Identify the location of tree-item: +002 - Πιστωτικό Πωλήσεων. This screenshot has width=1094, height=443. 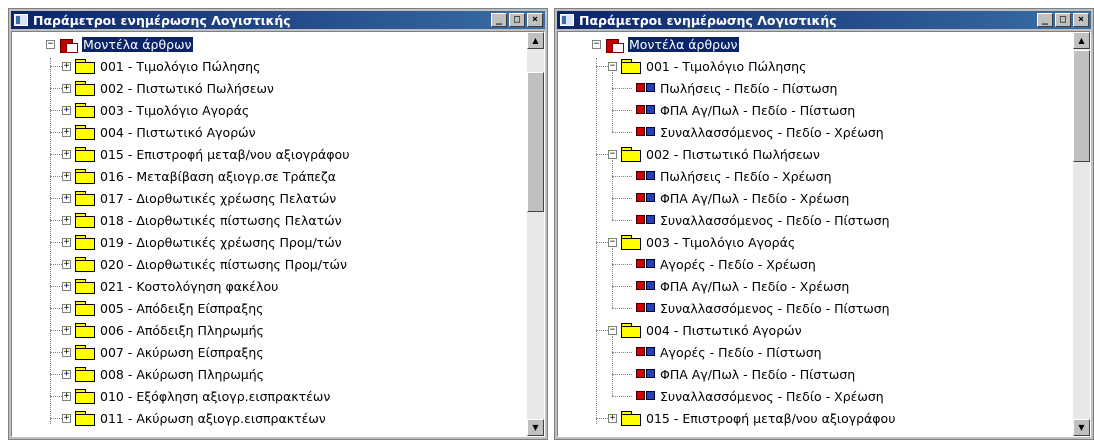
(168, 88).